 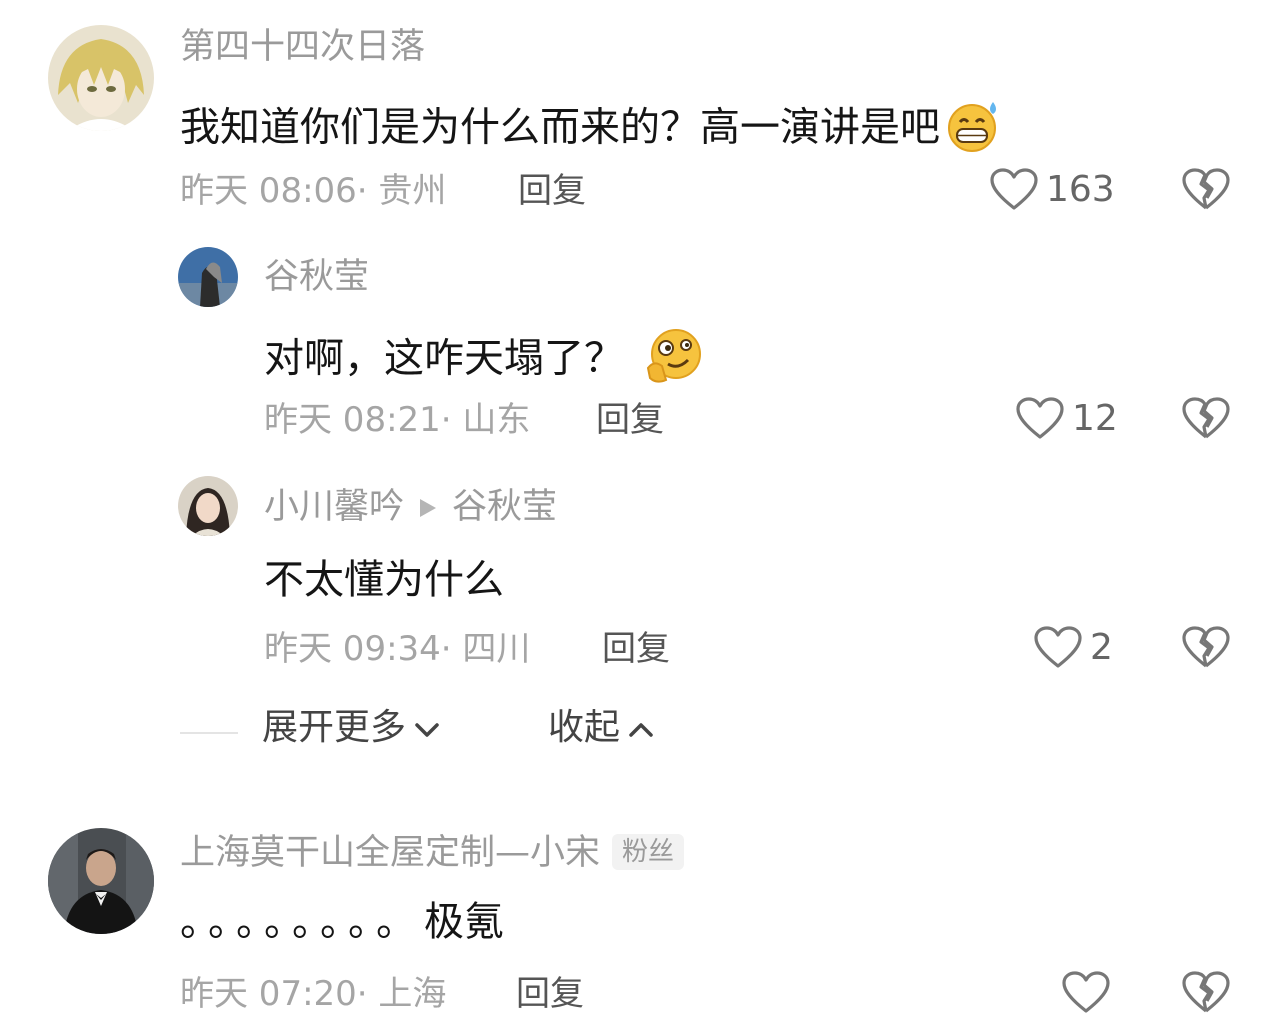 What do you see at coordinates (313, 994) in the screenshot?
I see `comment-meta: 昨天 07:20· 上海` at bounding box center [313, 994].